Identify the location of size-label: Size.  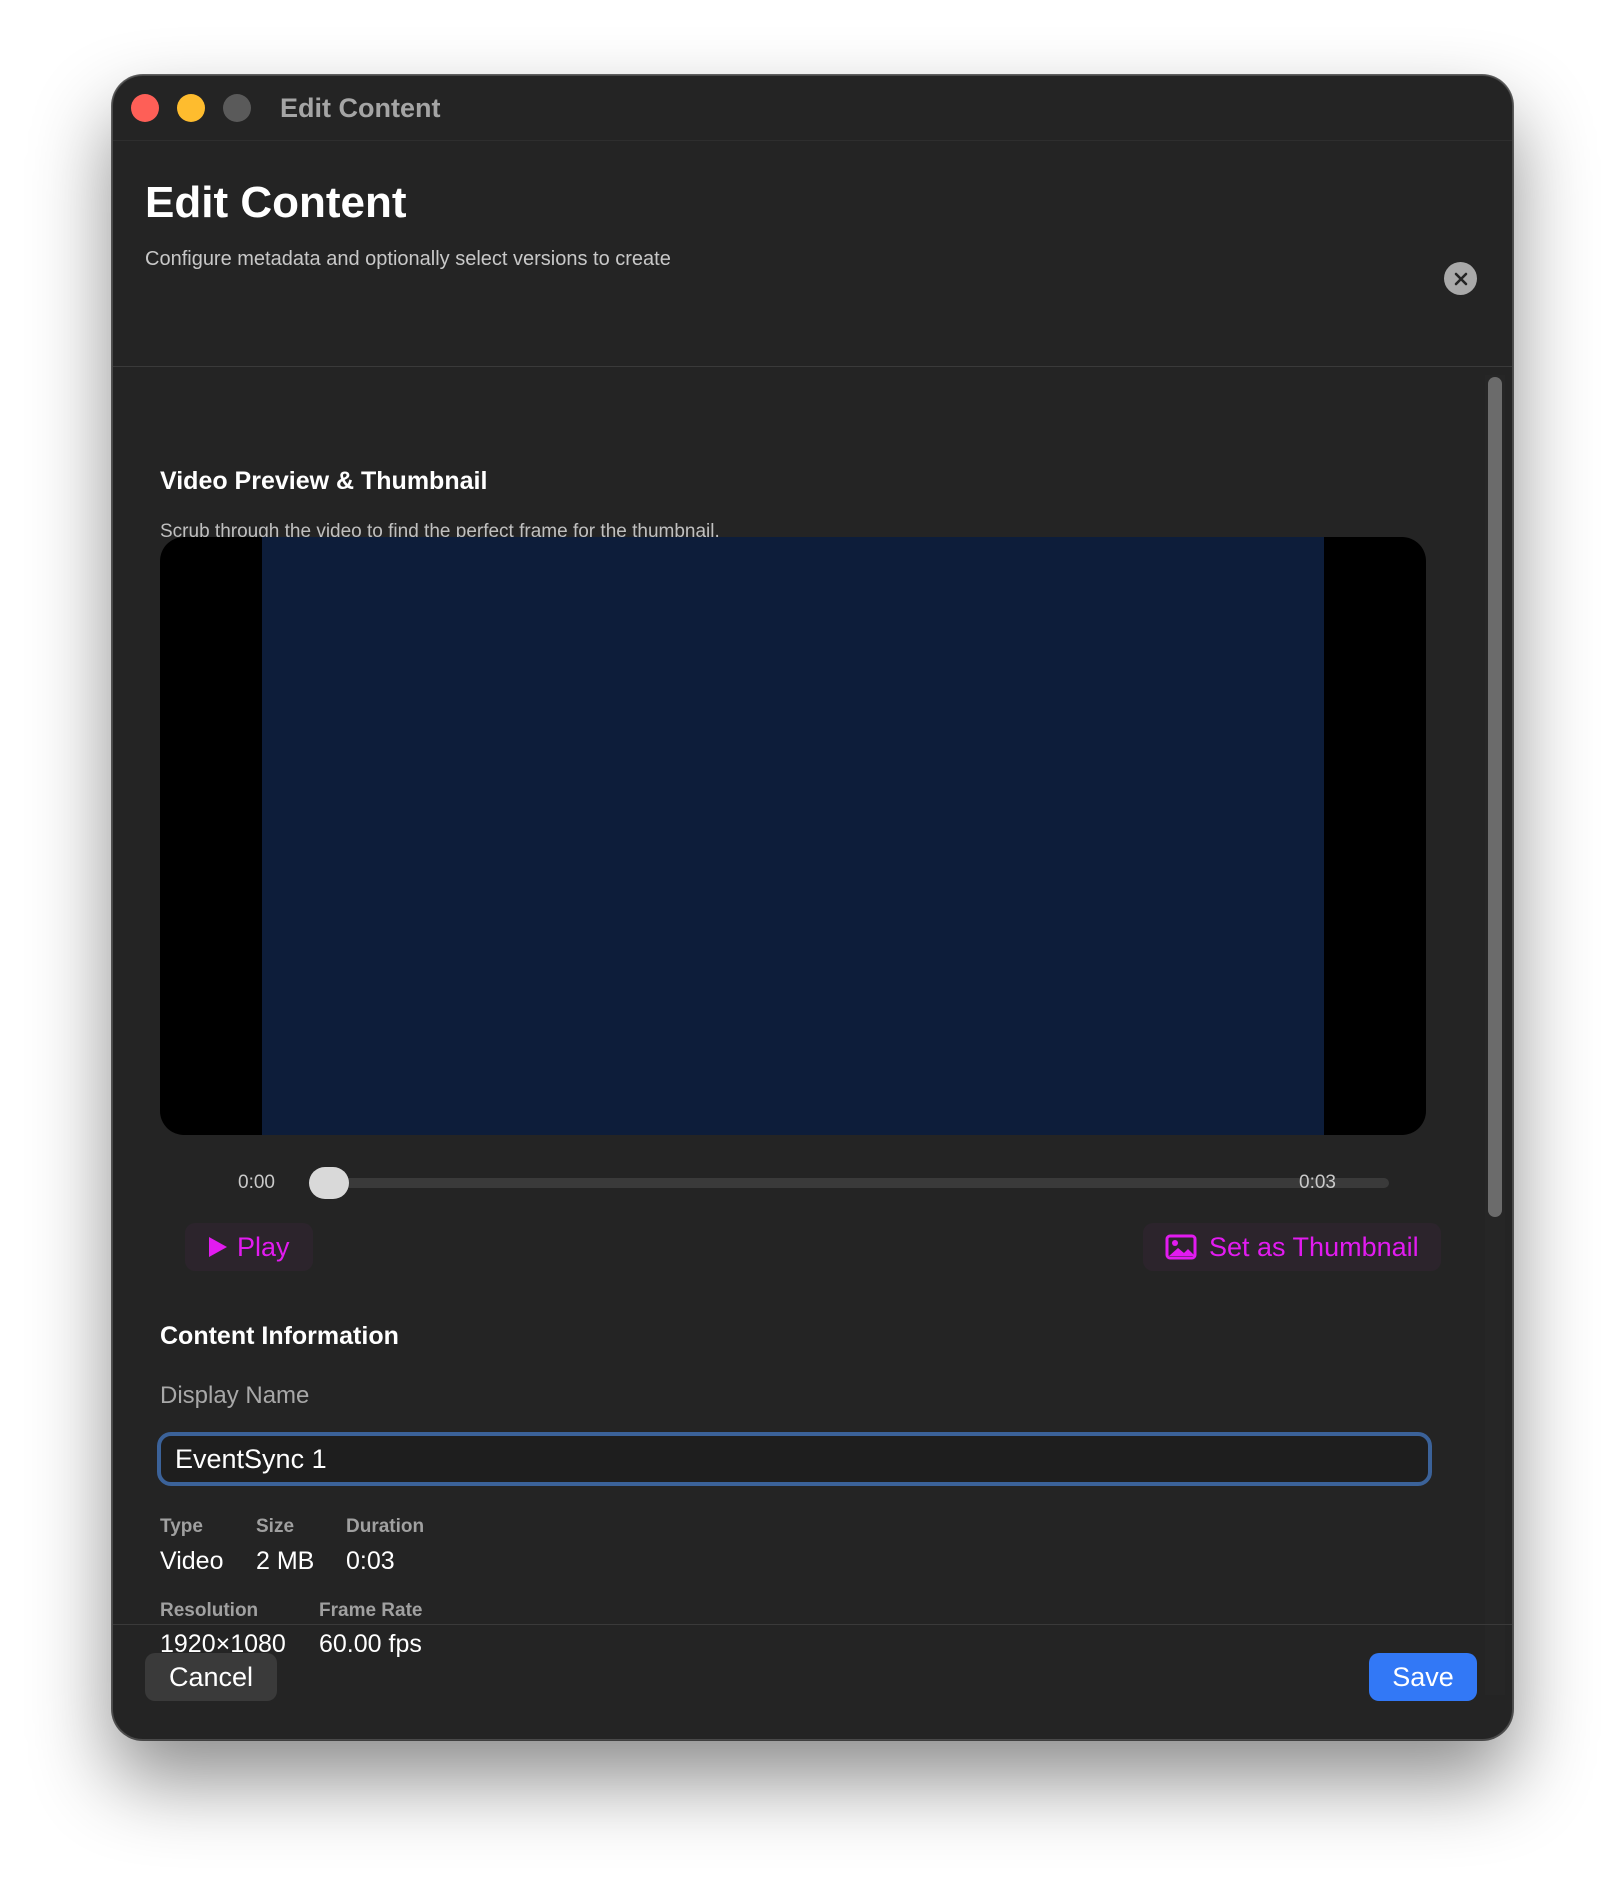
(275, 1526).